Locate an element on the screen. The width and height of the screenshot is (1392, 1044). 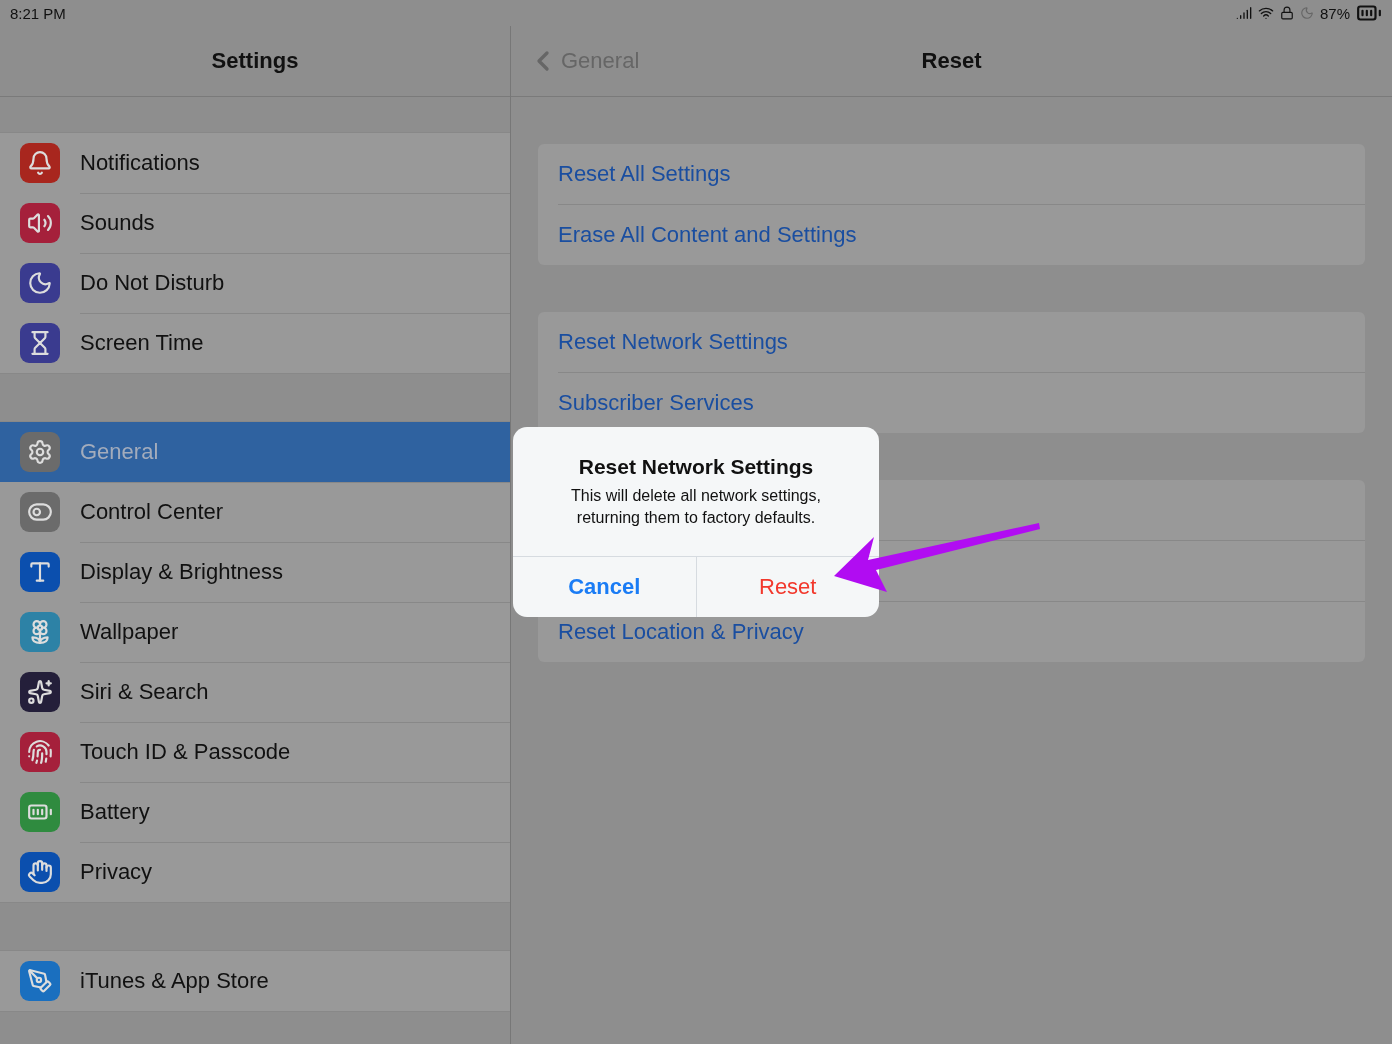
sidebar-item: Do Not Disturb is located at coordinates (255, 283).